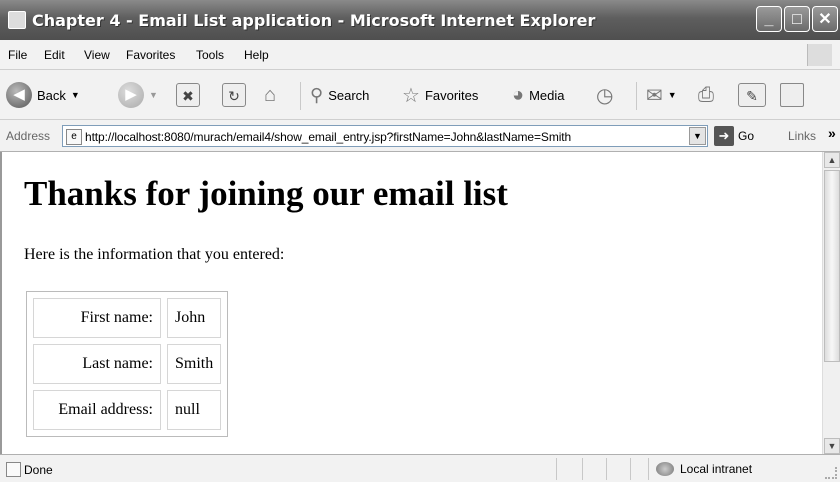 The height and width of the screenshot is (482, 840). What do you see at coordinates (266, 193) in the screenshot?
I see `page-heading: Thanks for joining our email list` at bounding box center [266, 193].